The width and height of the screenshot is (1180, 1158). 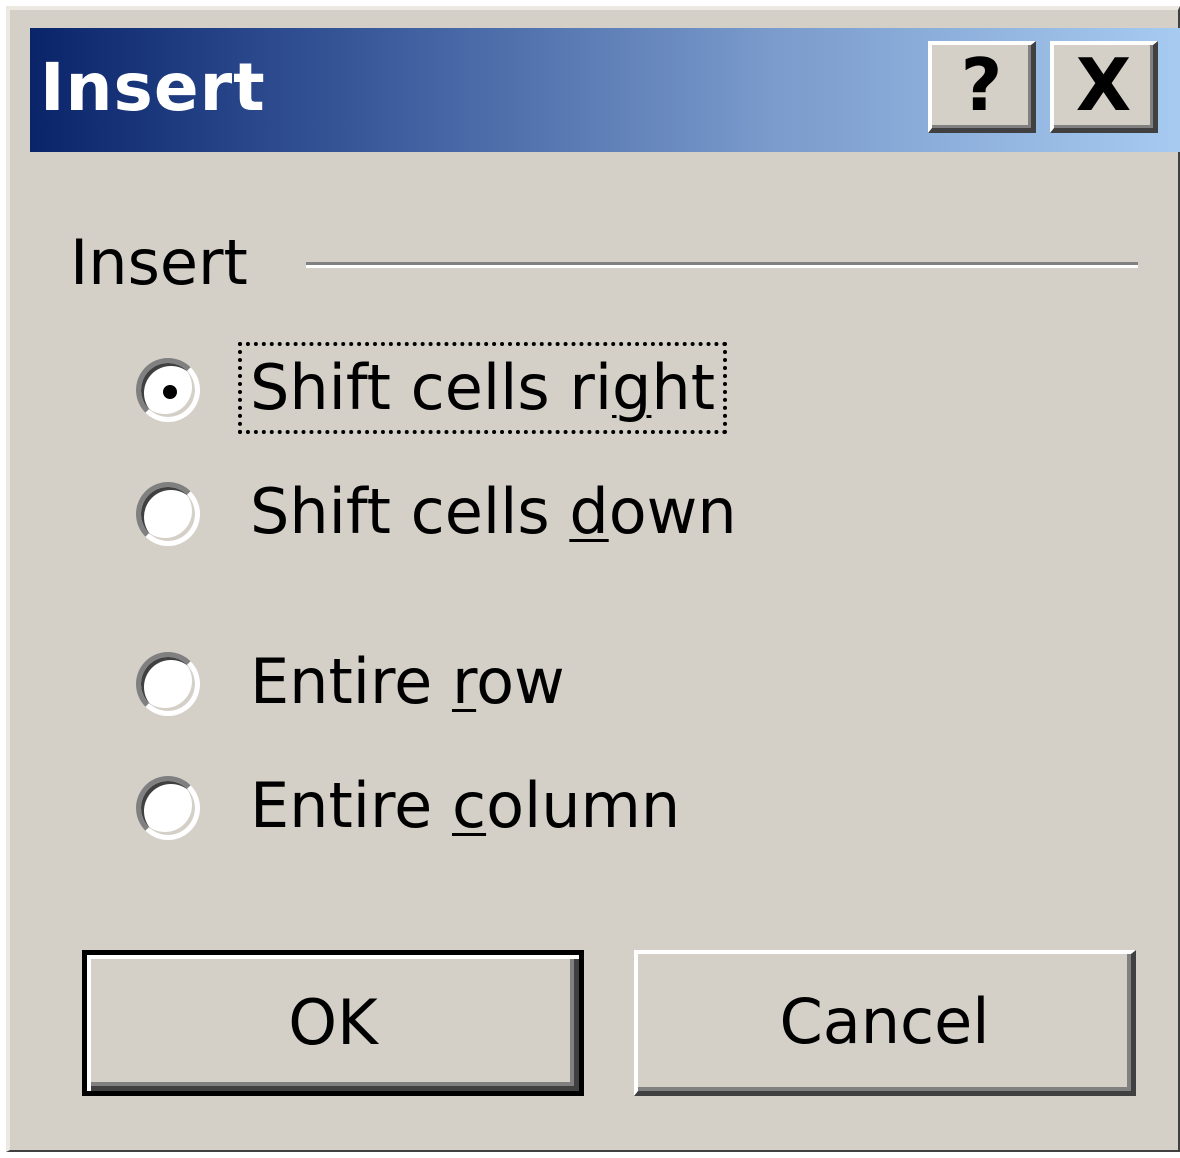 I want to click on title-bar: Insert ? X, so click(x=605, y=90).